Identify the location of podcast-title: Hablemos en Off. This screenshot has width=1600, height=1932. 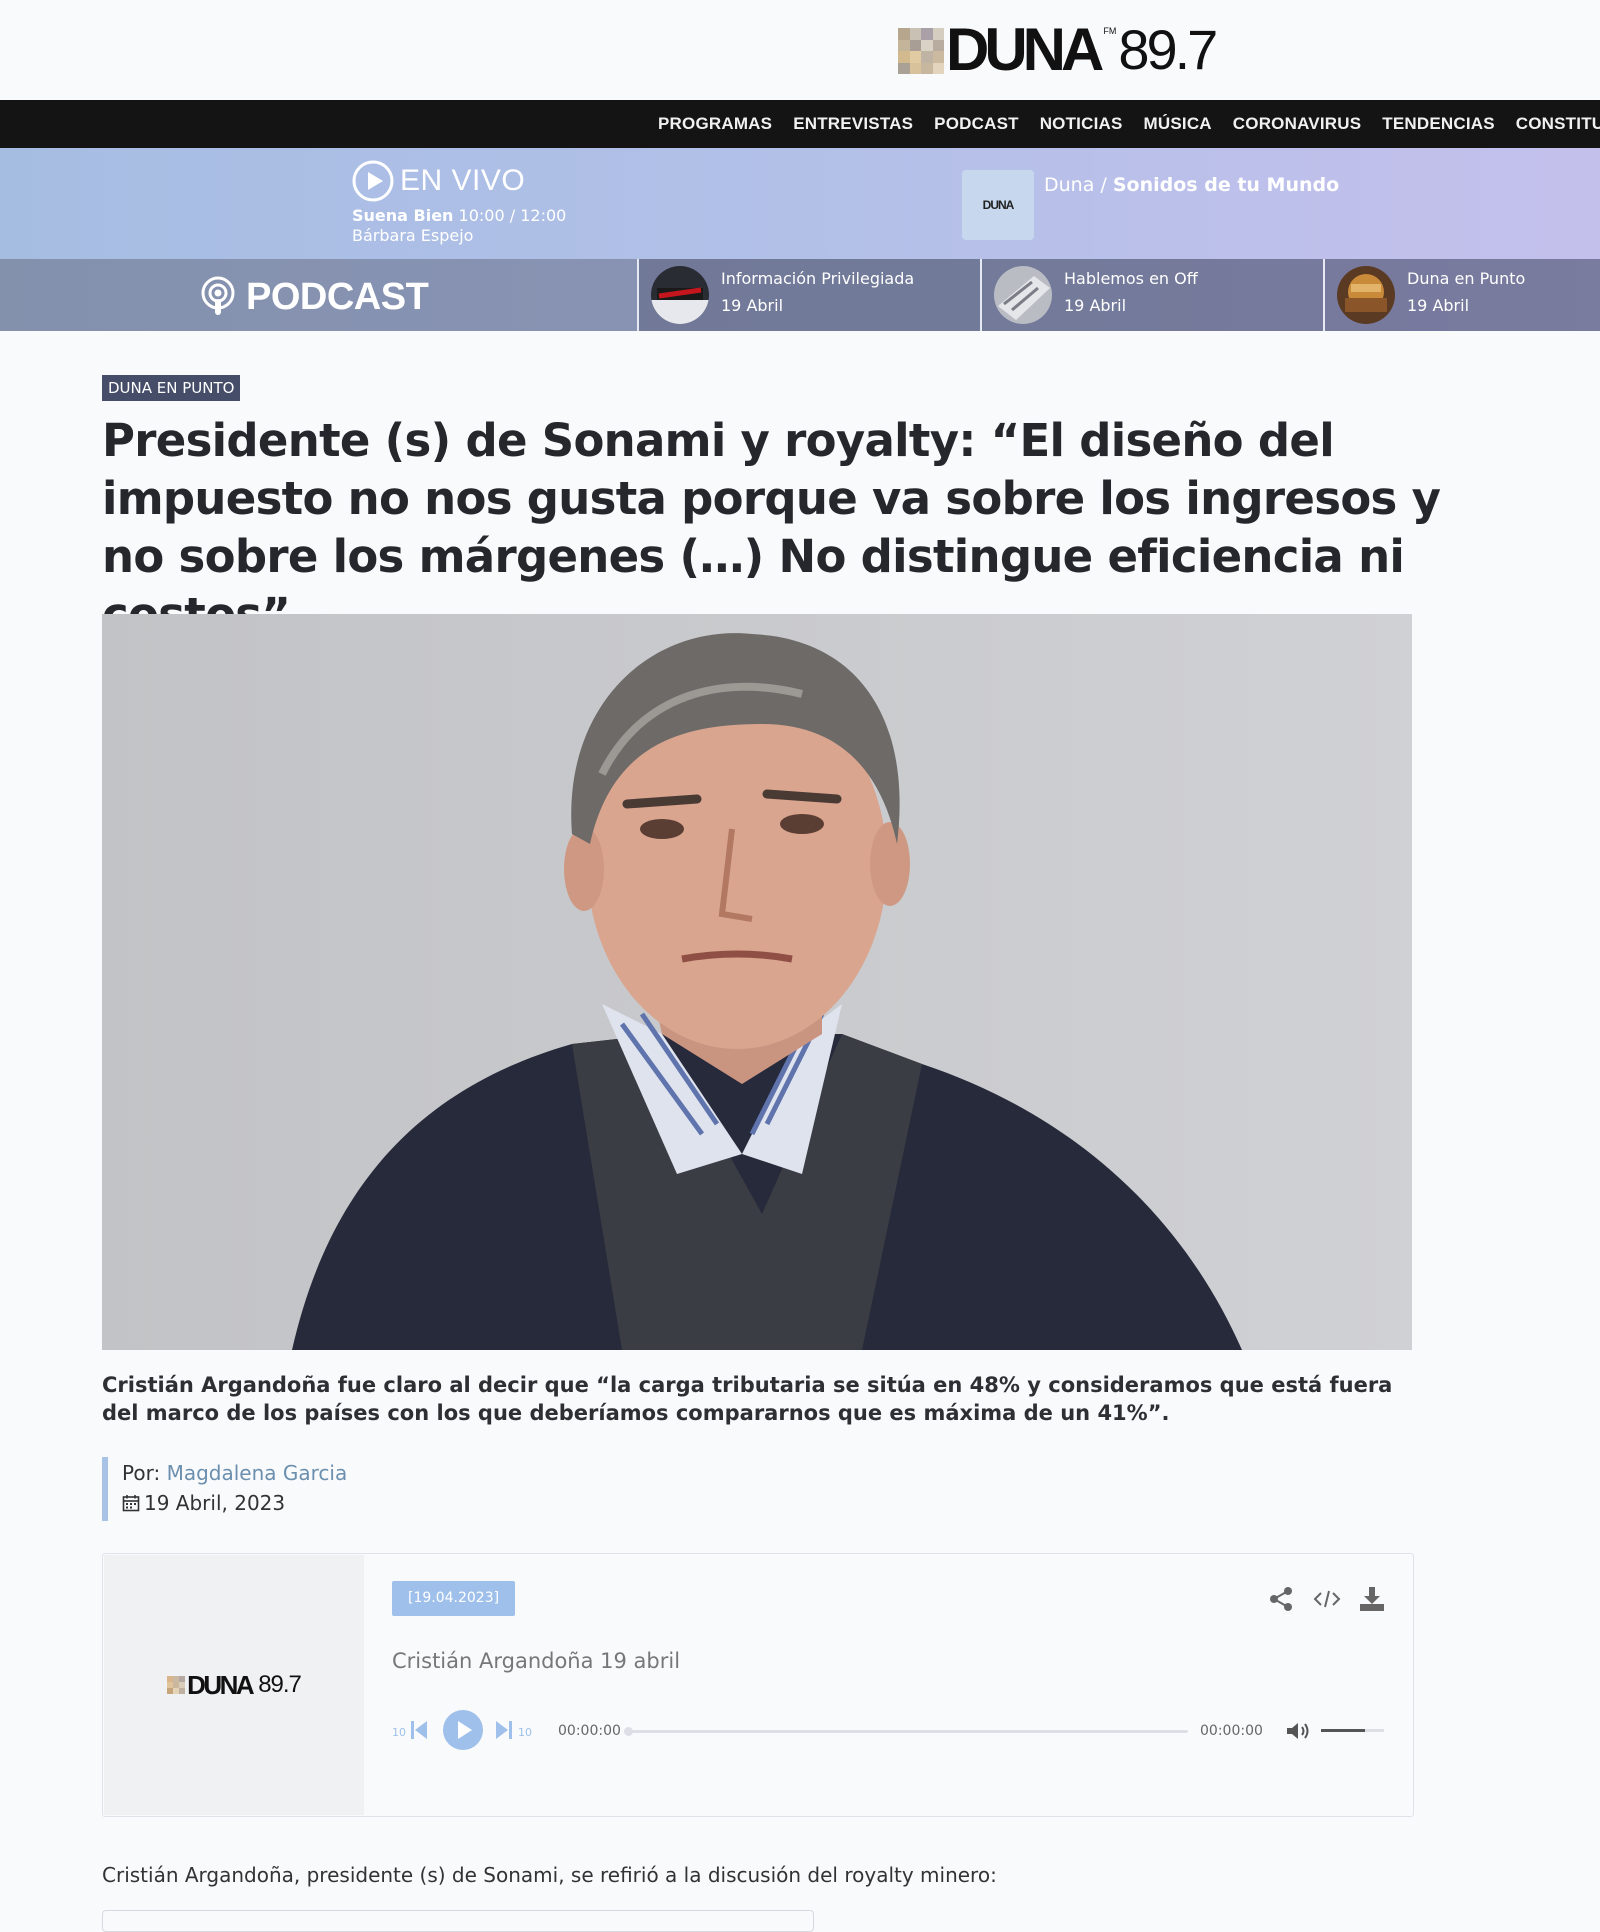
(1131, 278).